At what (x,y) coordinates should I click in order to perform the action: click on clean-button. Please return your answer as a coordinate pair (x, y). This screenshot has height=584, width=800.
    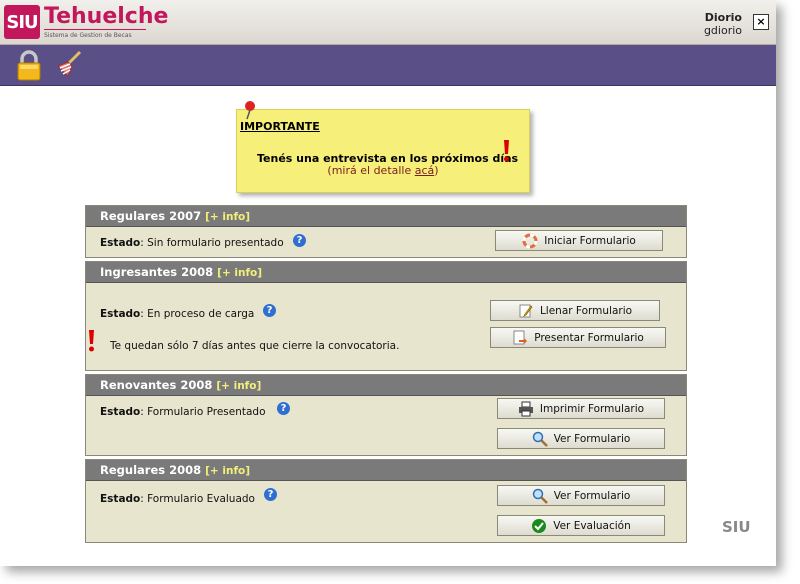
    Looking at the image, I should click on (69, 65).